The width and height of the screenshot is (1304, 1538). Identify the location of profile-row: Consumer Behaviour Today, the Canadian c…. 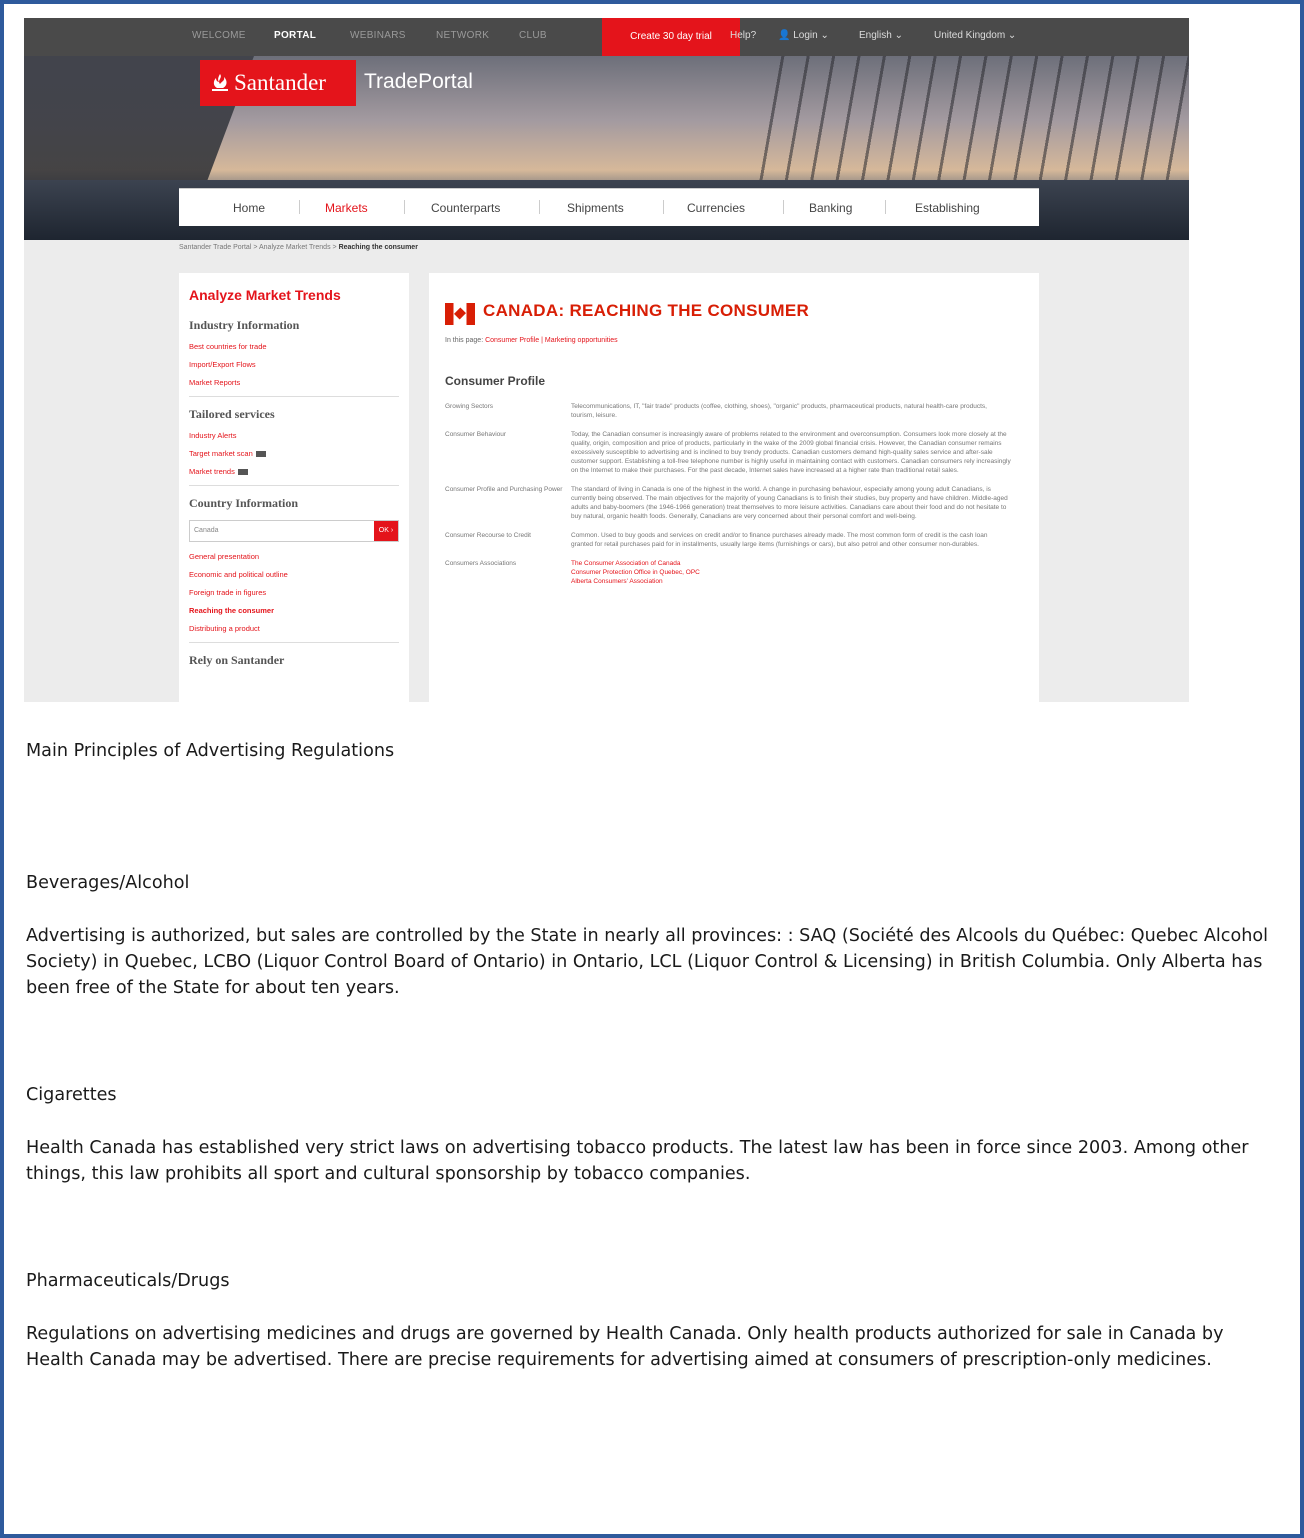
(735, 452).